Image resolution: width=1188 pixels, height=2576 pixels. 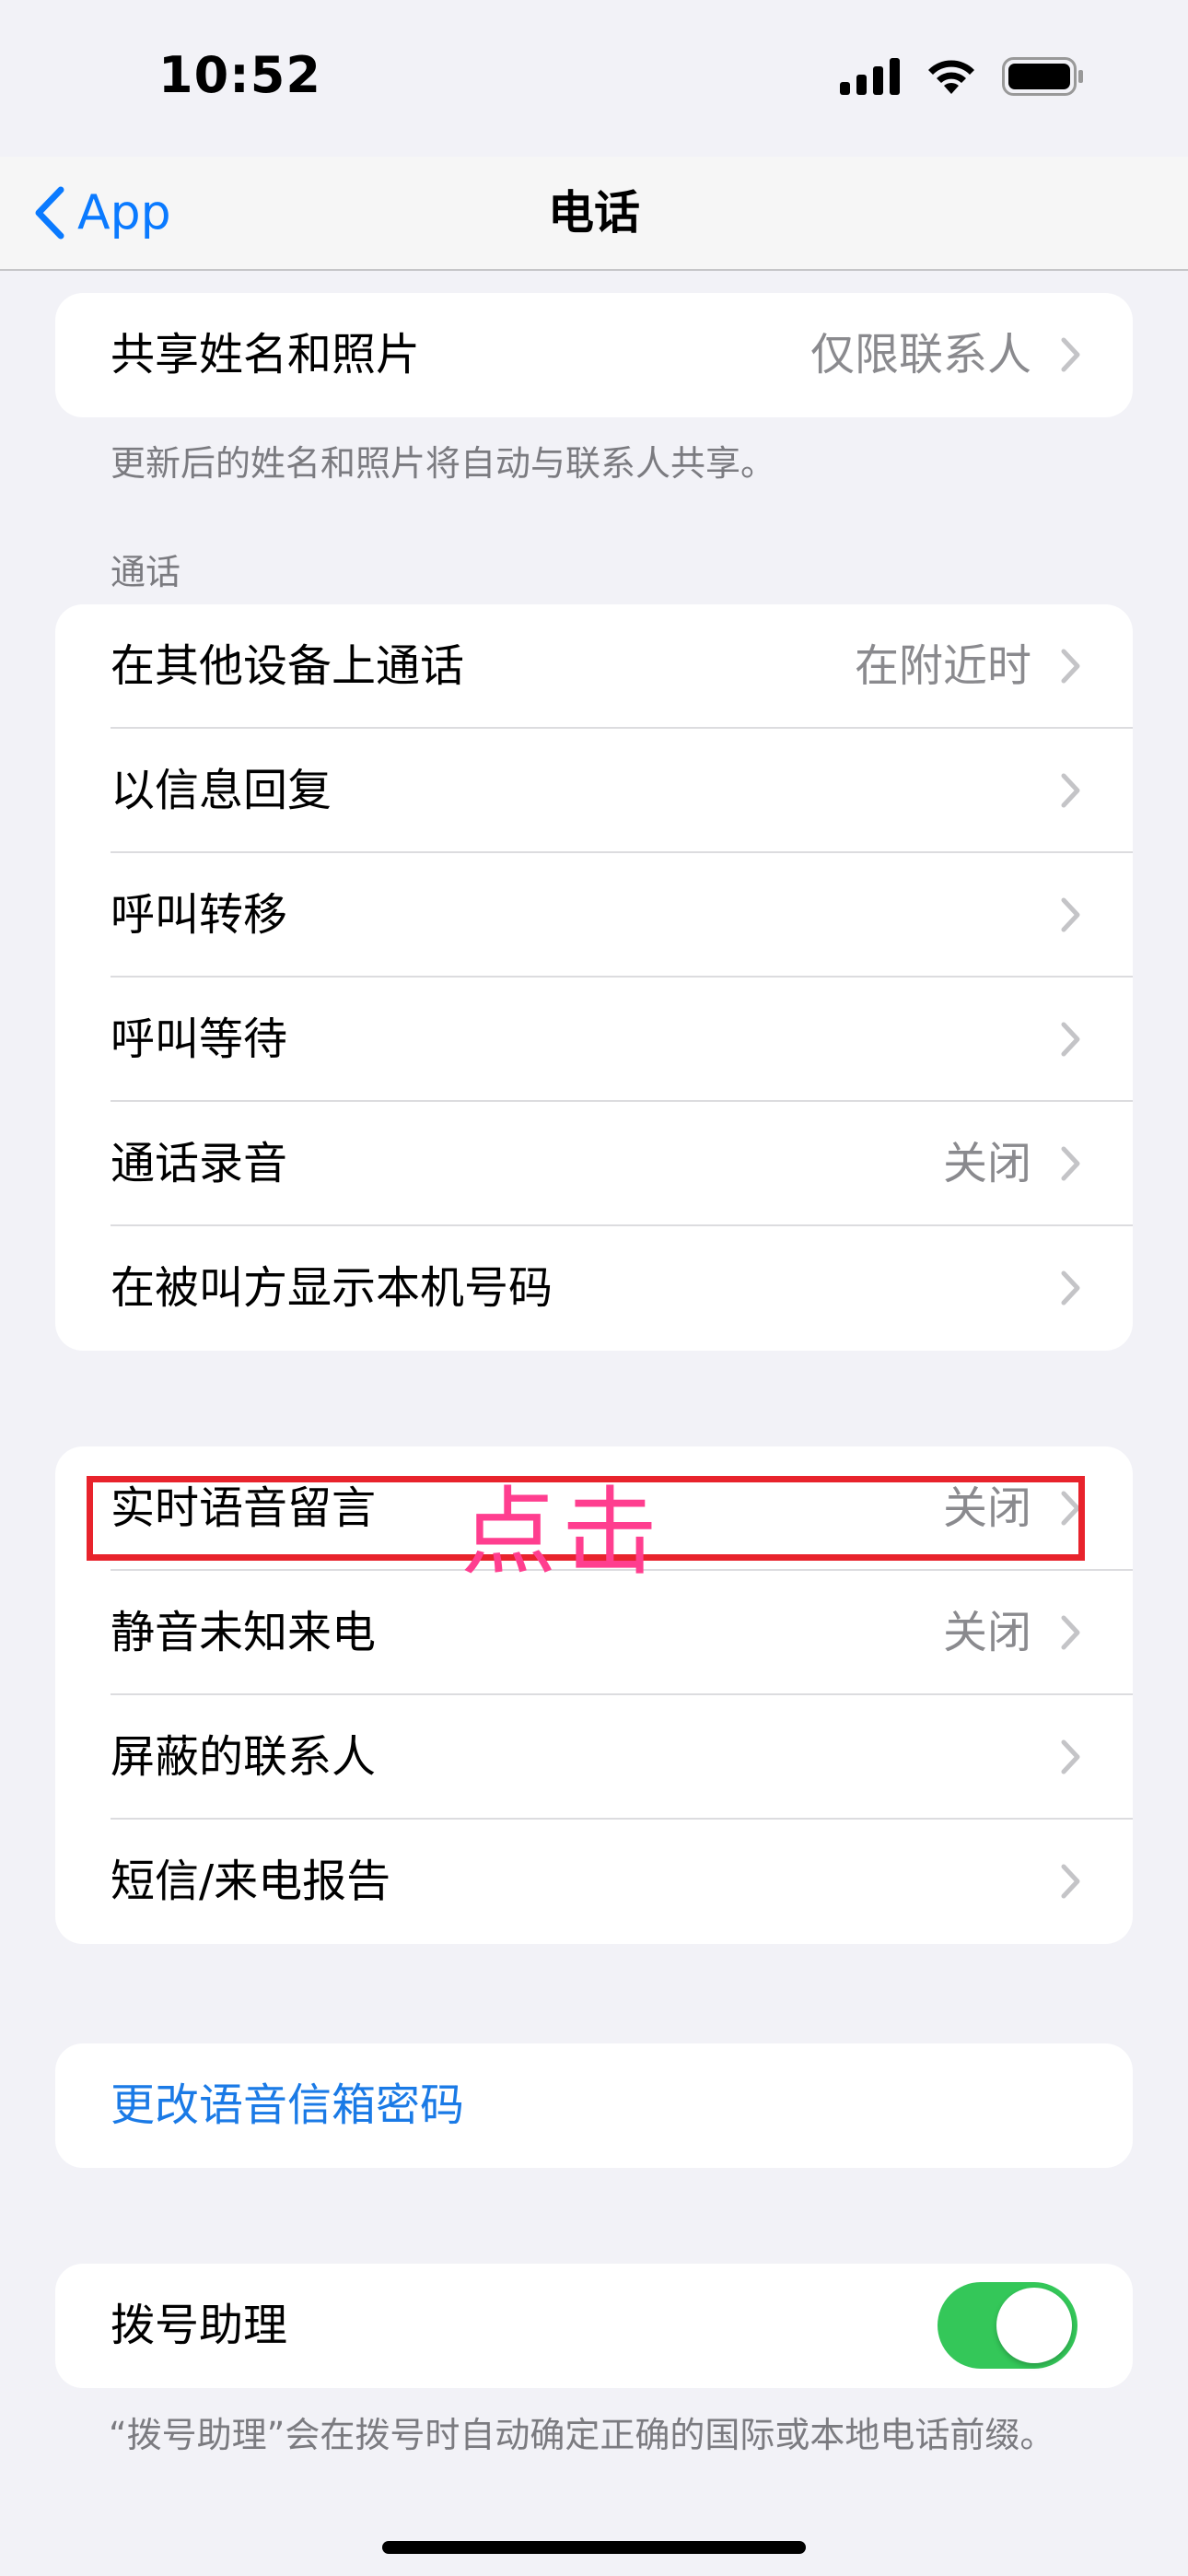 I want to click on row-label: 静音未知来电, so click(x=244, y=1632).